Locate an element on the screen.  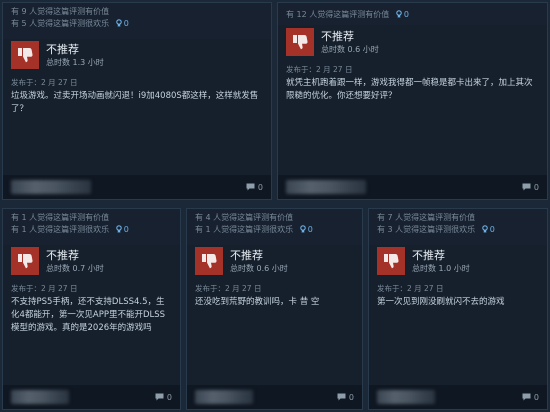
helpful-line: 有 12 人觉得这篇评测有价值 0 is located at coordinates (412, 15).